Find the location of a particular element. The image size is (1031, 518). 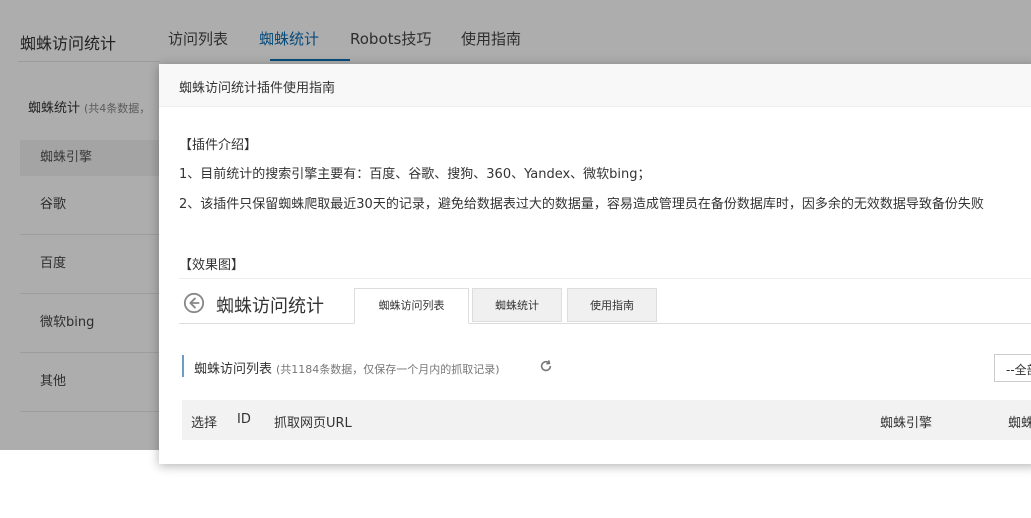

column-header-spider: 蜘蛛 is located at coordinates (1019, 423).